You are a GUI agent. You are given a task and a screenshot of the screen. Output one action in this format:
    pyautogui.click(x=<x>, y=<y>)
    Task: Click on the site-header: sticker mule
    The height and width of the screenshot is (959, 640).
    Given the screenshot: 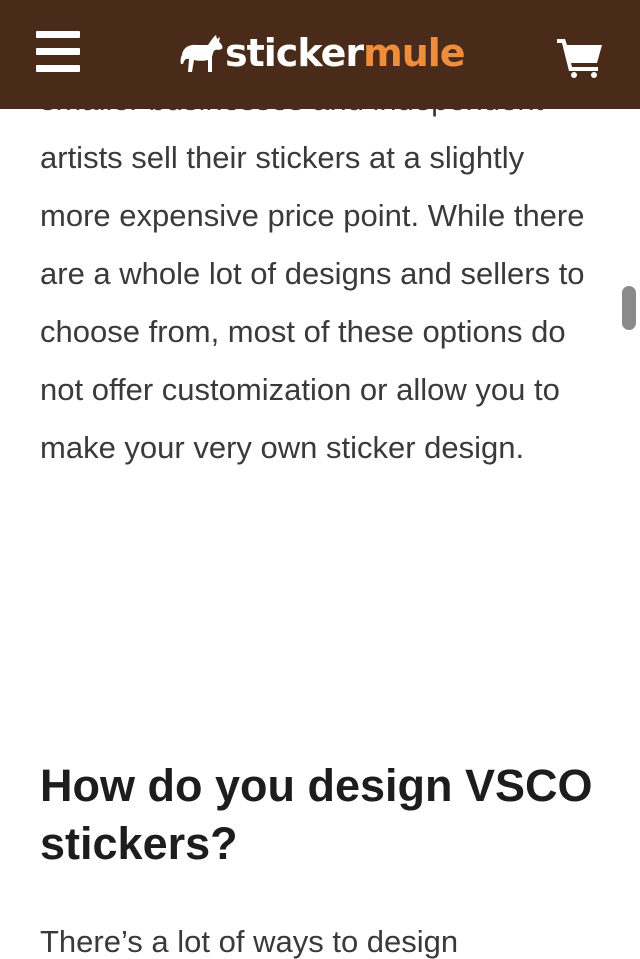 What is the action you would take?
    pyautogui.click(x=320, y=54)
    